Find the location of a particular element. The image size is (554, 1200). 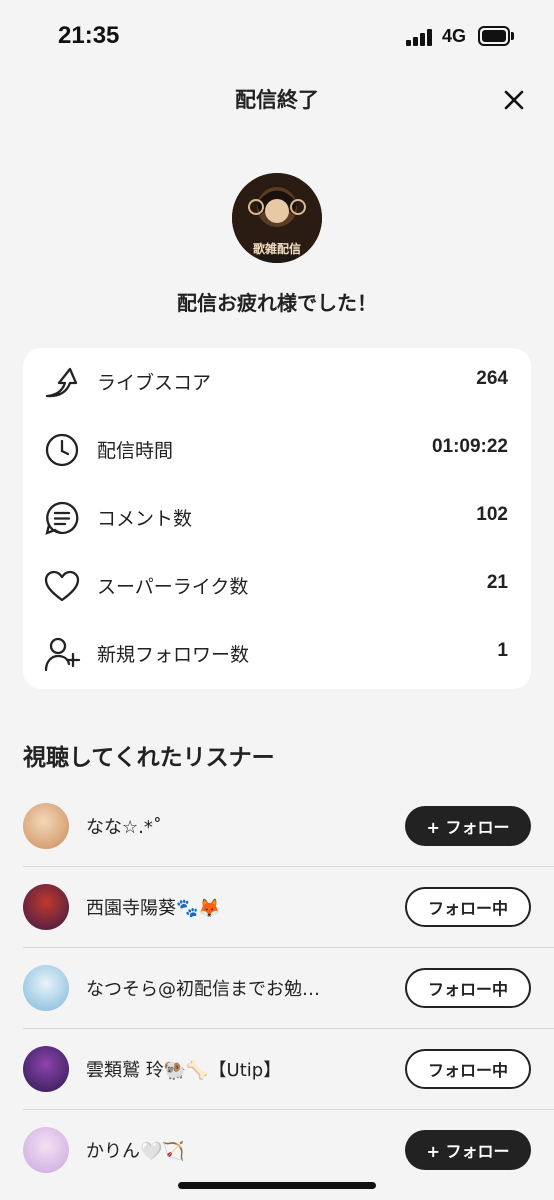

stat-row-stream-time: 配信時間 01:09:22 is located at coordinates (277, 450).